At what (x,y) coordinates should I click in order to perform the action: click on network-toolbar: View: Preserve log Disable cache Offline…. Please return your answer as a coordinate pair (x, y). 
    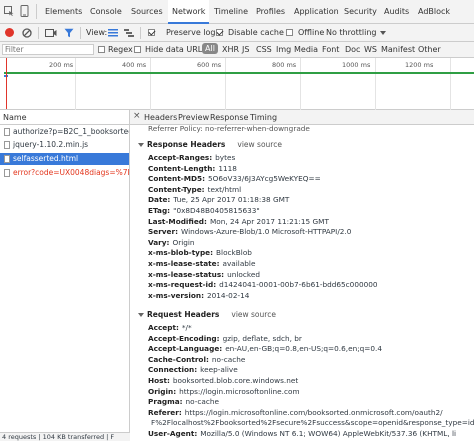
    Looking at the image, I should click on (237, 33).